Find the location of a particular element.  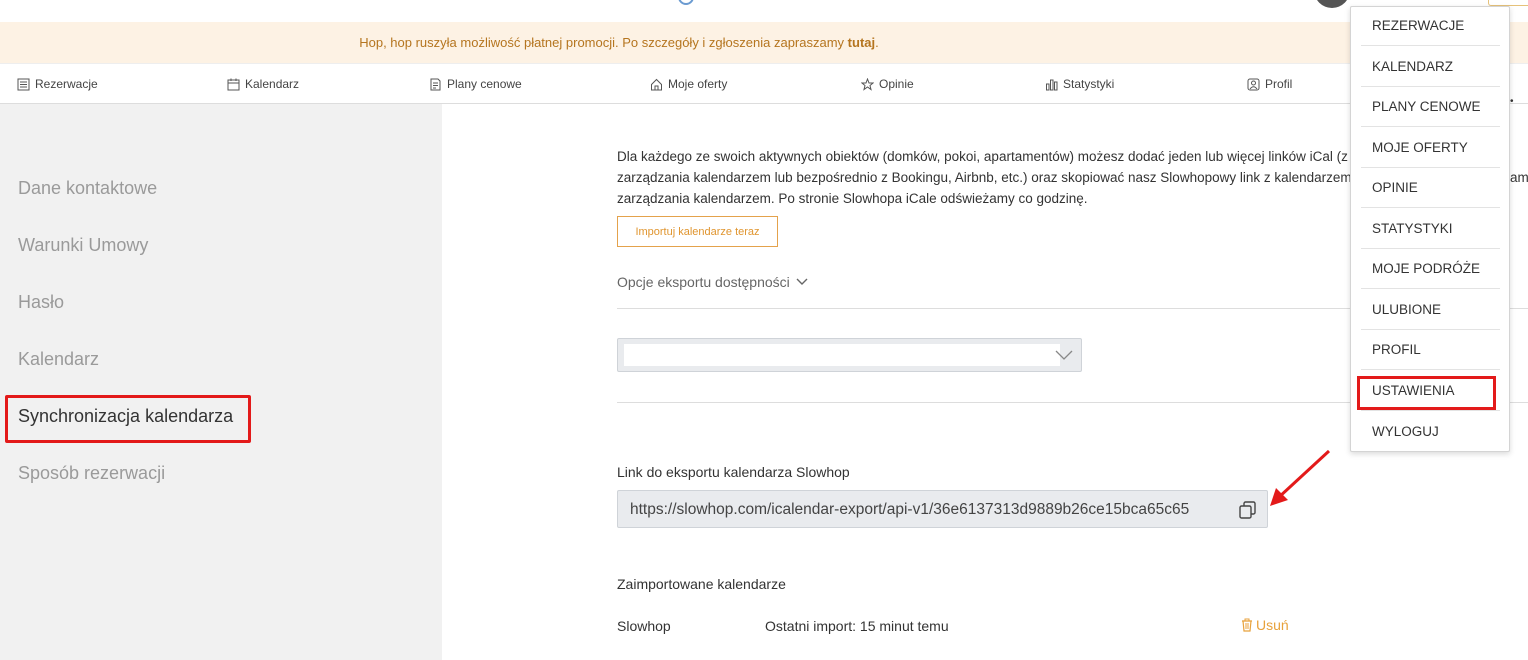

list-icon is located at coordinates (23, 84).